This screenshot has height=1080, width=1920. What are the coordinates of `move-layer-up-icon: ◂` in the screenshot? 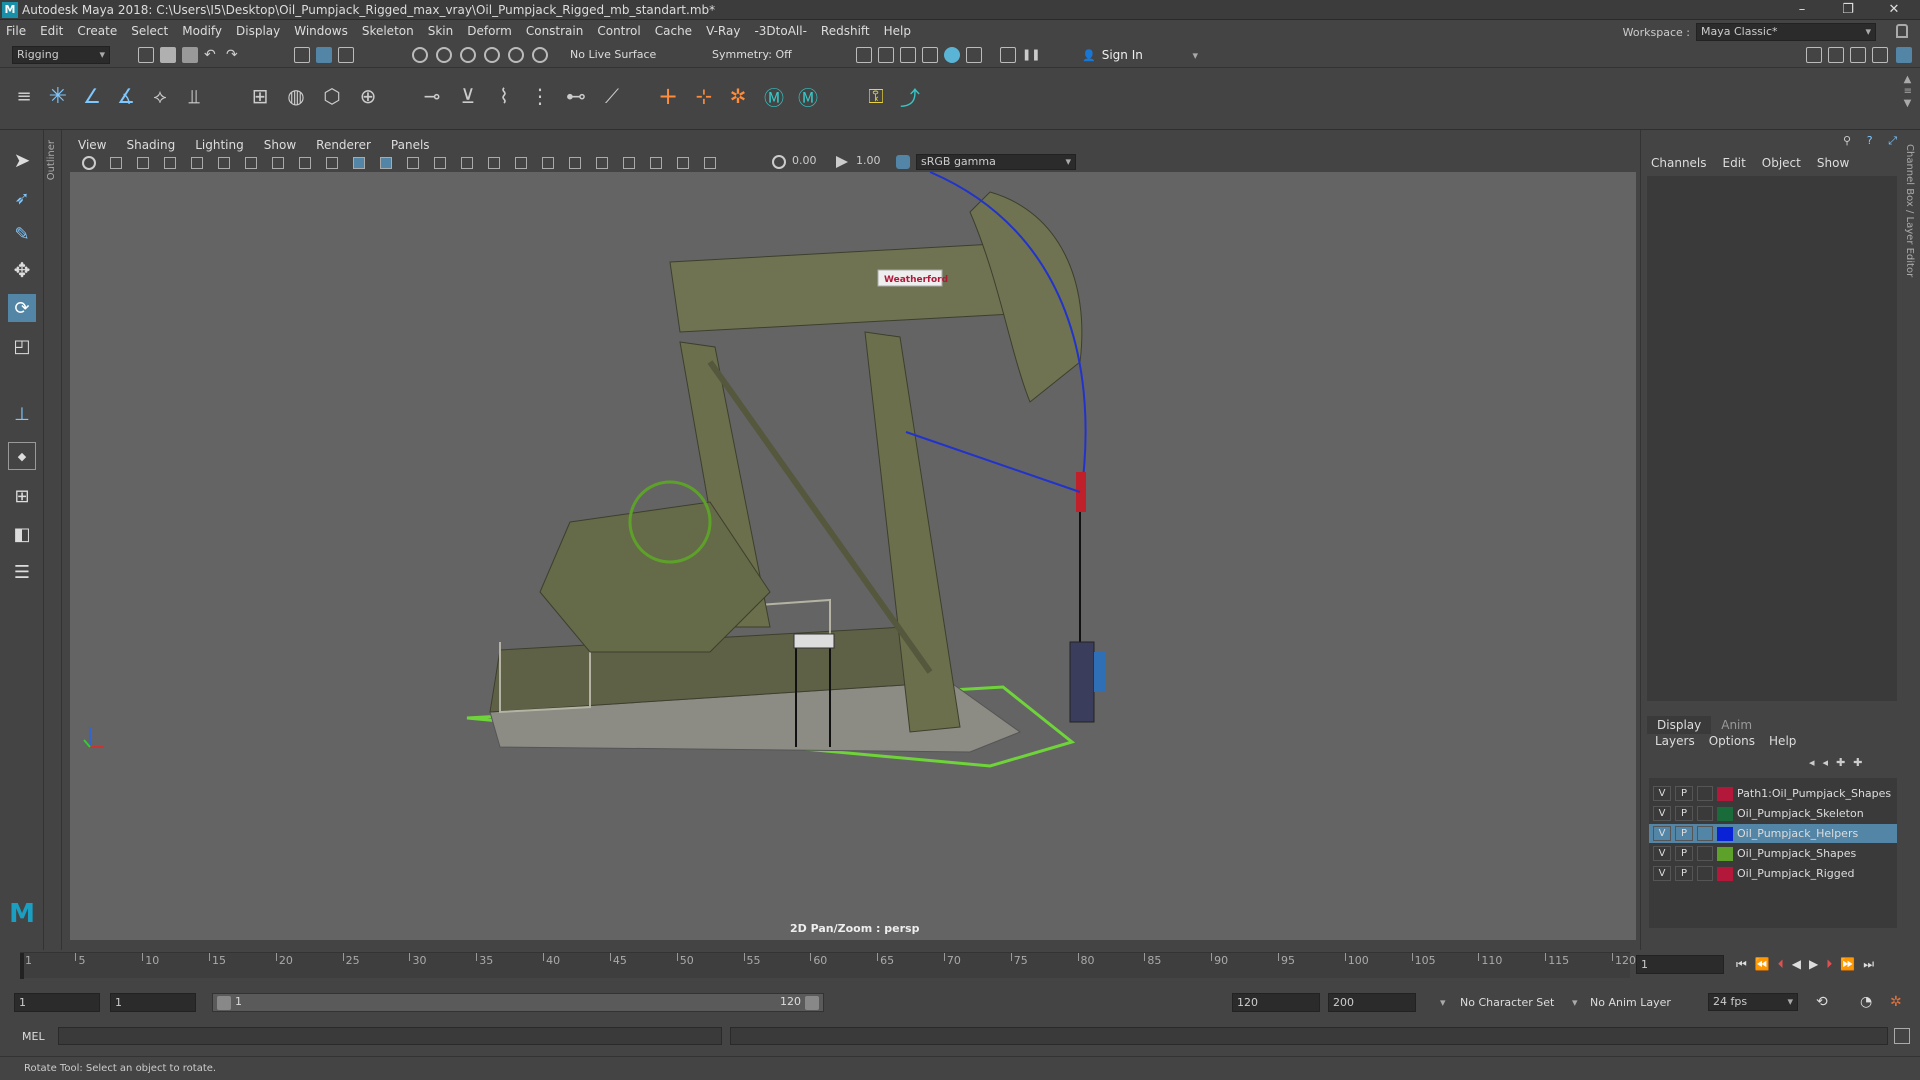 It's located at (1812, 762).